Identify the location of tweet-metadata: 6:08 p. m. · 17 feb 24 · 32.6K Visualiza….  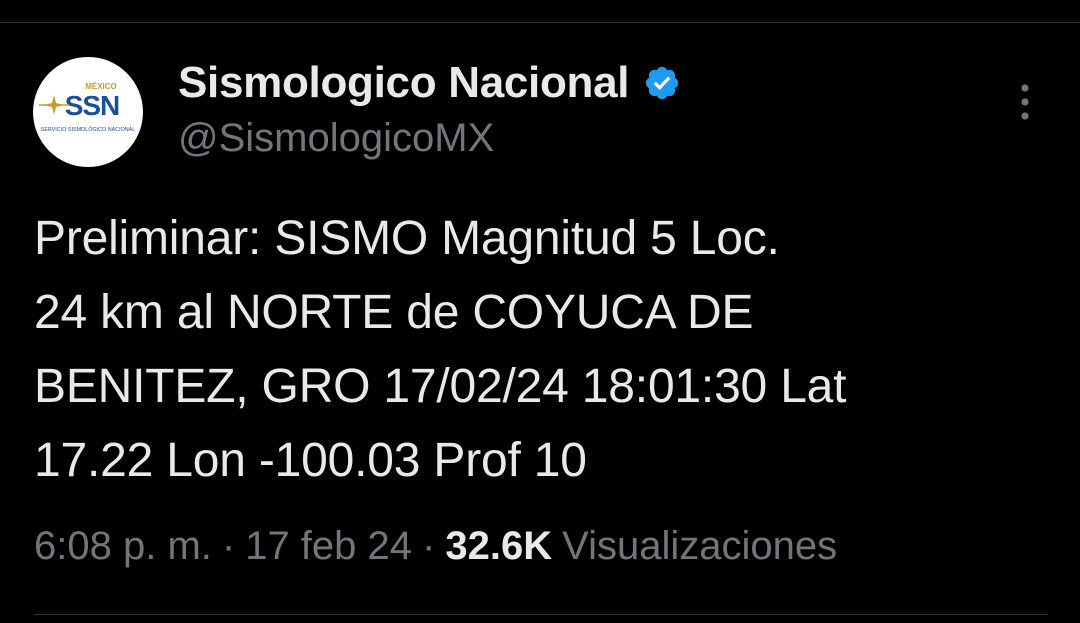
(435, 546).